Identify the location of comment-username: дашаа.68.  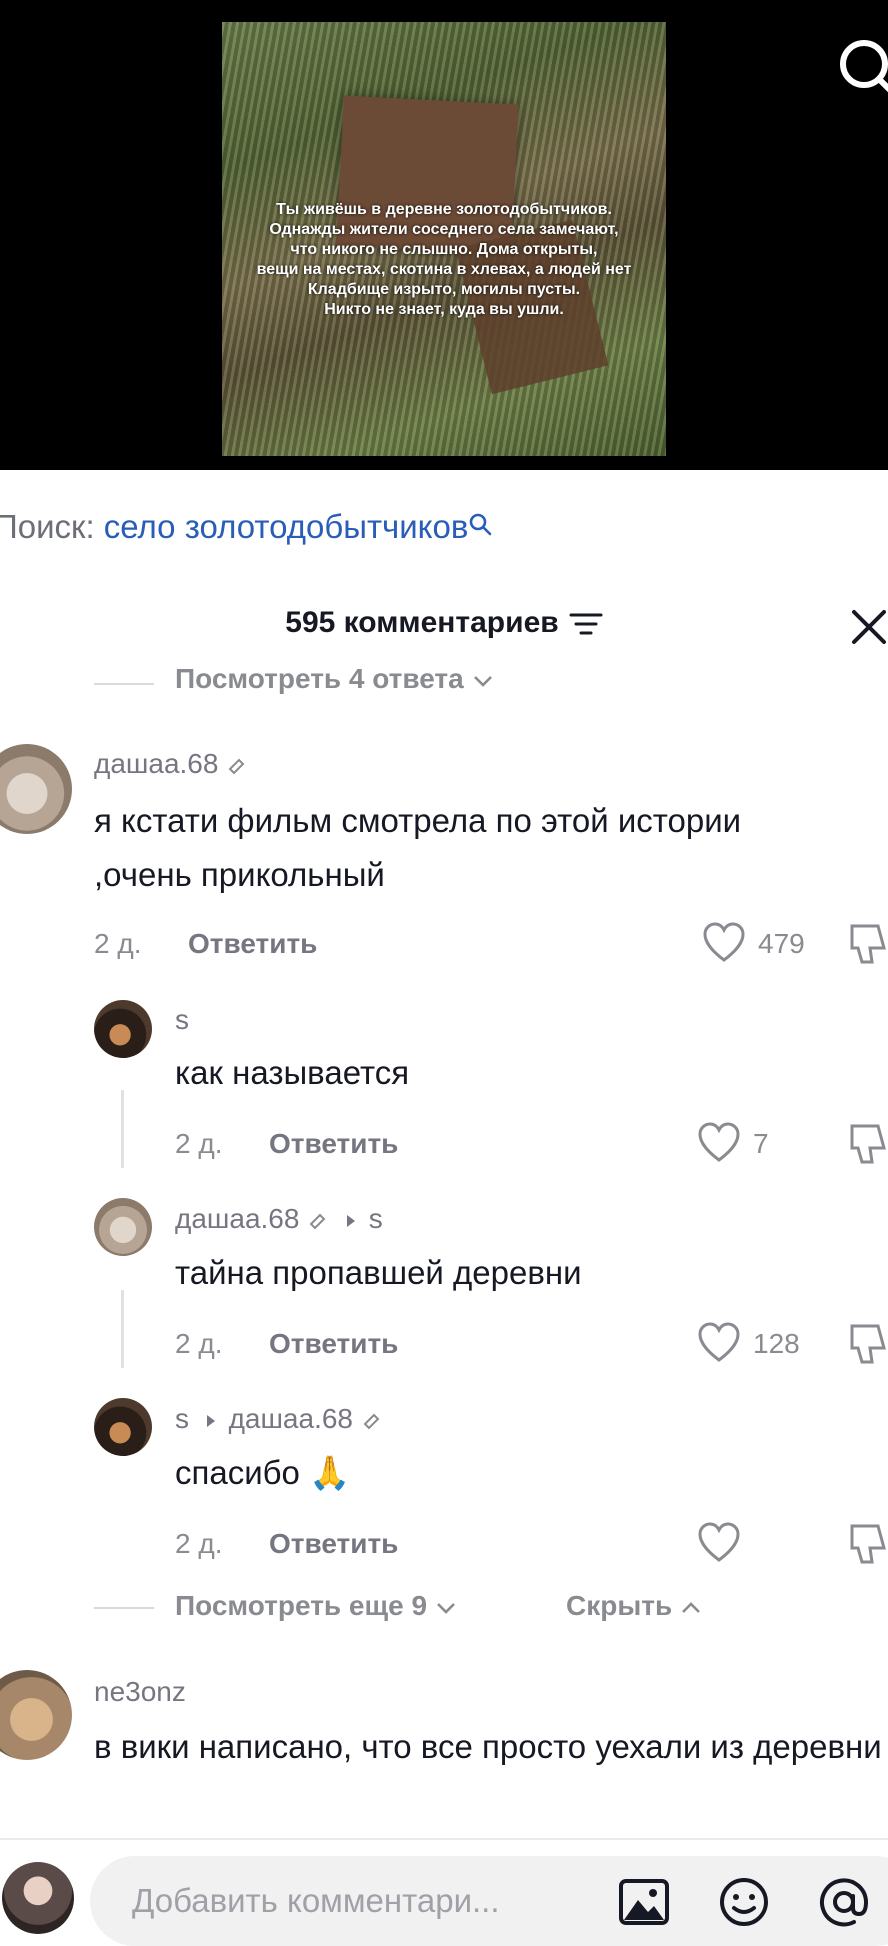
(171, 764).